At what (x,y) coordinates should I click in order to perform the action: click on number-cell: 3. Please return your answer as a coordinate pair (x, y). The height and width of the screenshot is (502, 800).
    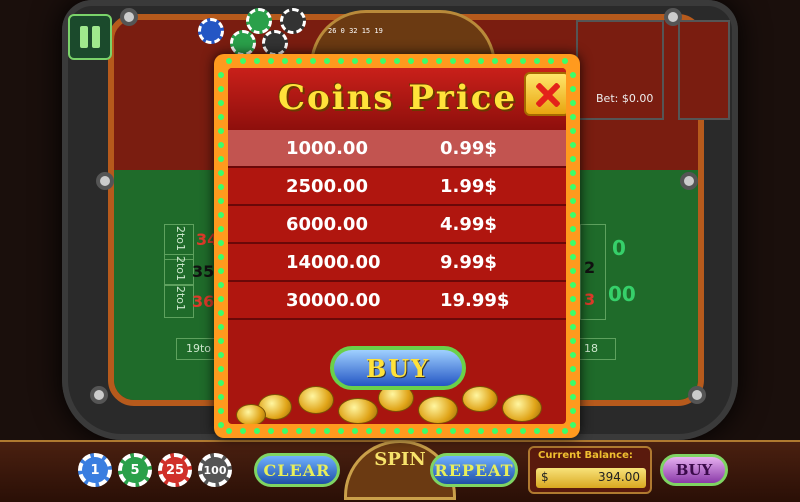
    Looking at the image, I should click on (589, 299).